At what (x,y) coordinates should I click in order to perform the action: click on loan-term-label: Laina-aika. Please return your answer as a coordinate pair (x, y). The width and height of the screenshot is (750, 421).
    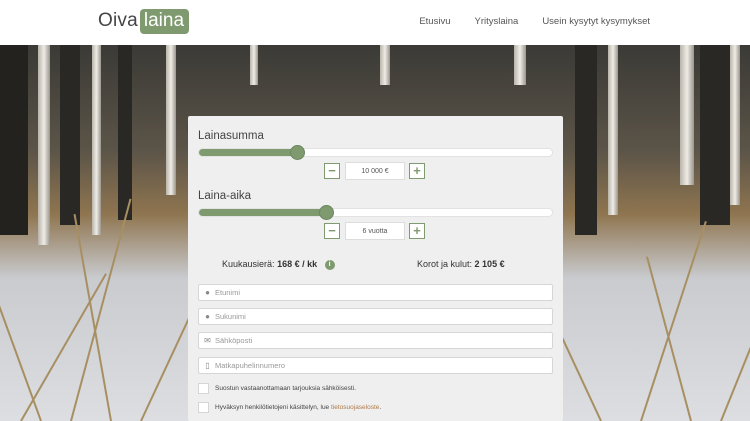
    Looking at the image, I should click on (225, 196).